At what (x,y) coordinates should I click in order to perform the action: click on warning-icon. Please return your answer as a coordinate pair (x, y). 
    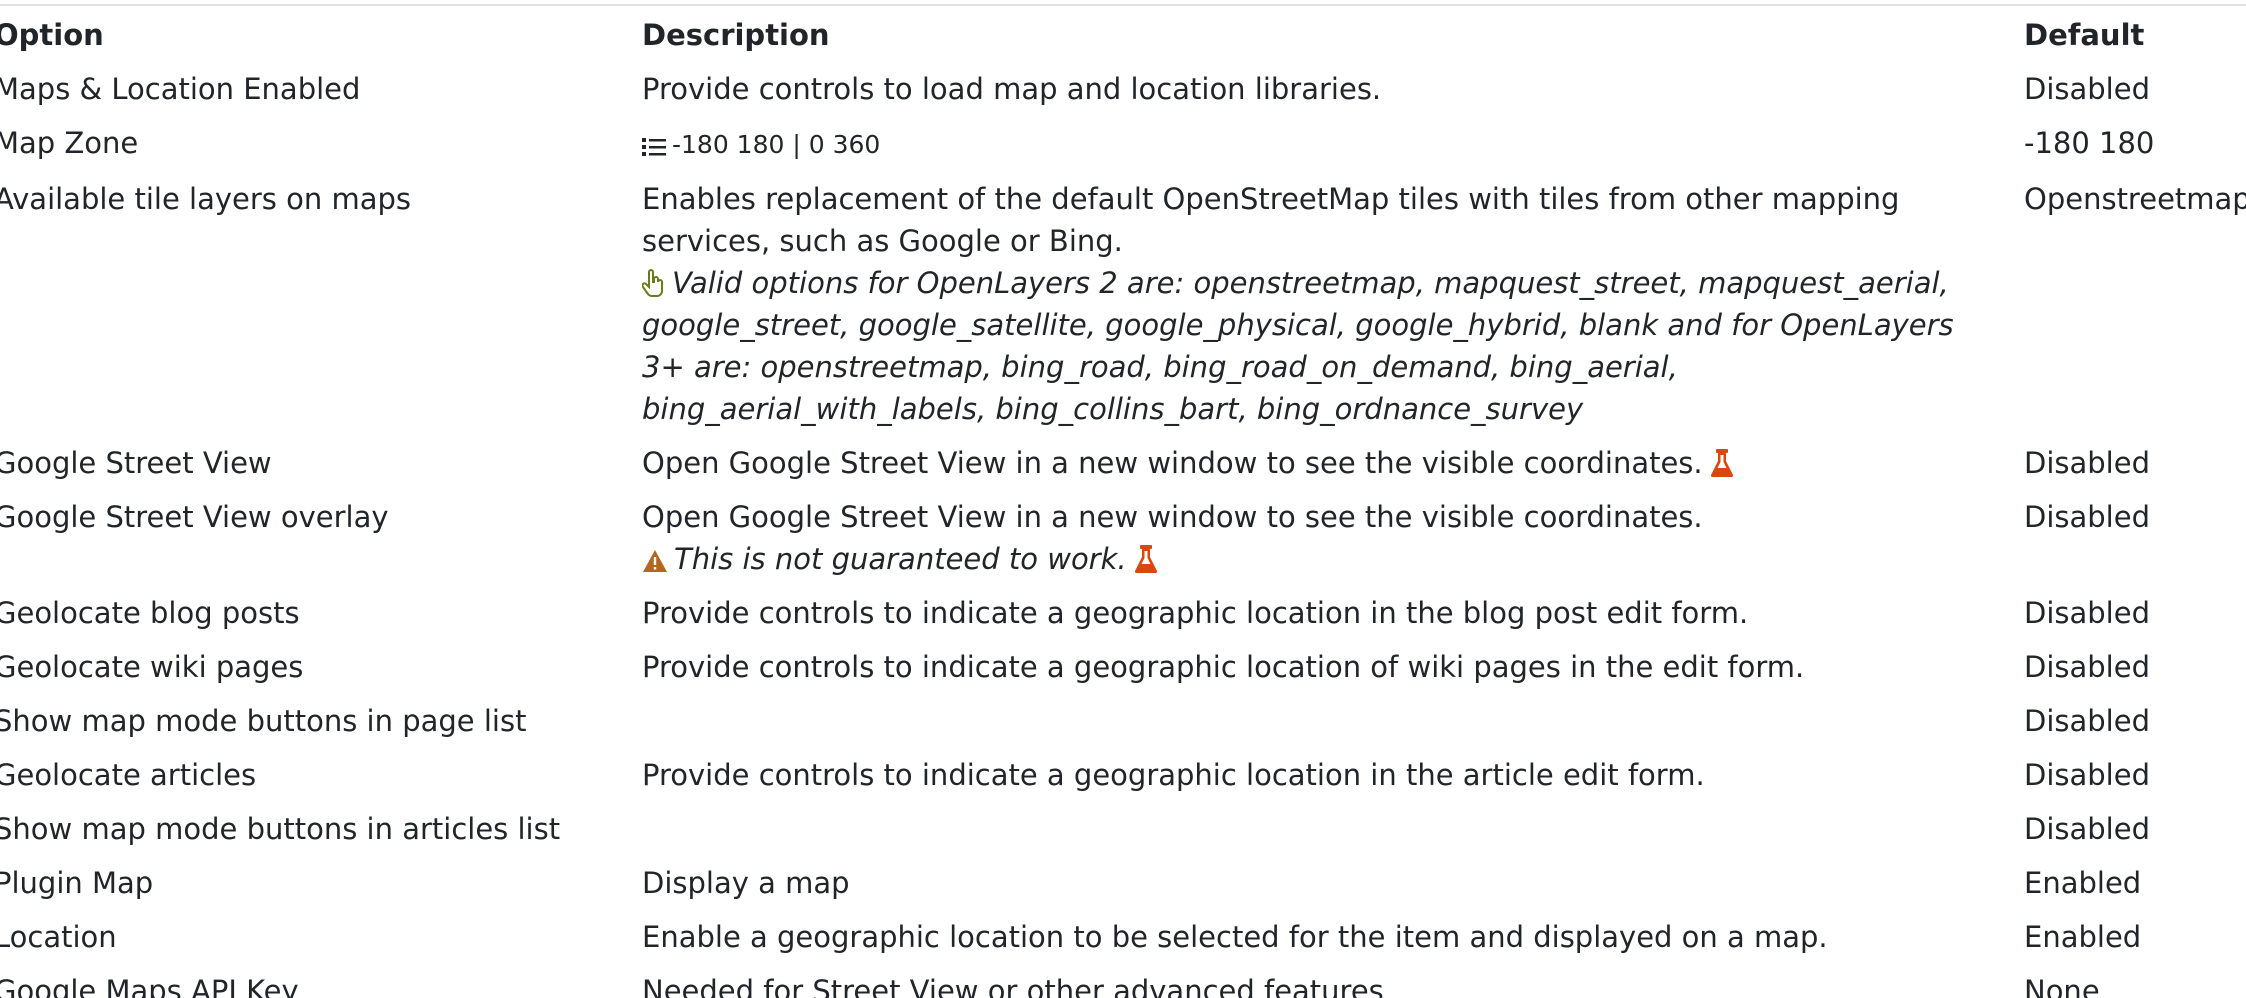
    Looking at the image, I should click on (655, 561).